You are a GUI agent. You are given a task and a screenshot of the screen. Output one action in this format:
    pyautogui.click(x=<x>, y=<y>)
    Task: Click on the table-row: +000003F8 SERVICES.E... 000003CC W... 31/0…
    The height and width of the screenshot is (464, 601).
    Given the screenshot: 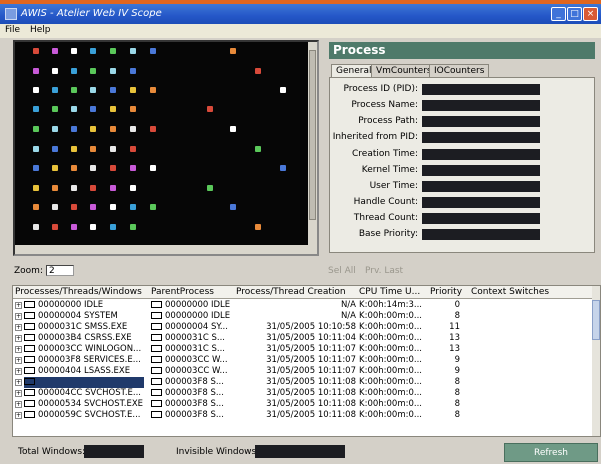 What is the action you would take?
    pyautogui.click(x=303, y=360)
    